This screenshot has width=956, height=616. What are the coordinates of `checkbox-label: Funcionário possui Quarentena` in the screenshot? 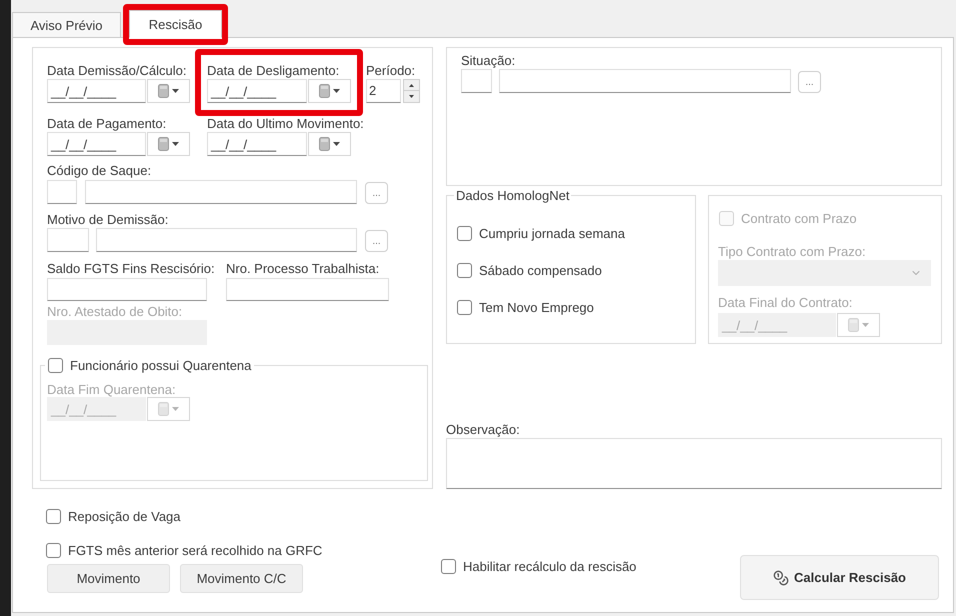 It's located at (161, 365).